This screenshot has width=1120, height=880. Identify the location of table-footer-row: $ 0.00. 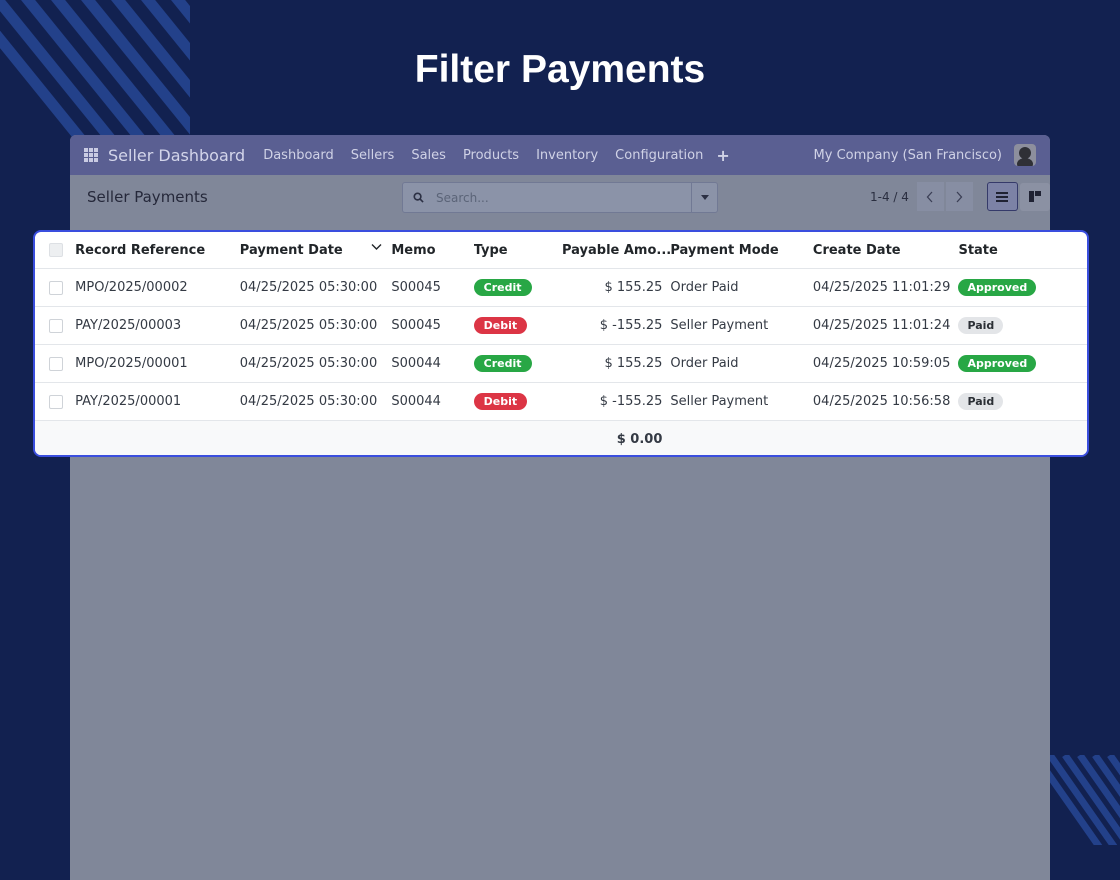
(561, 437).